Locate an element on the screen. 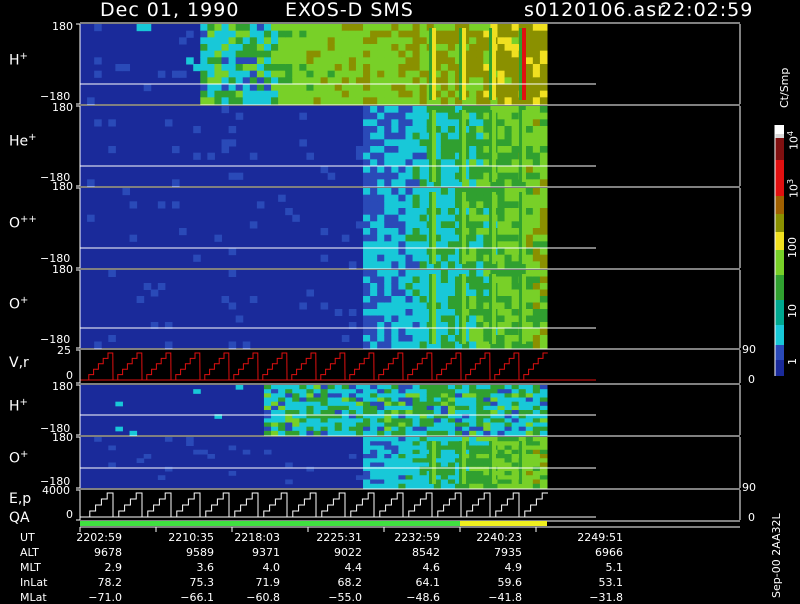 The height and width of the screenshot is (604, 800). colorbar-tick-10: 10 is located at coordinates (792, 311).